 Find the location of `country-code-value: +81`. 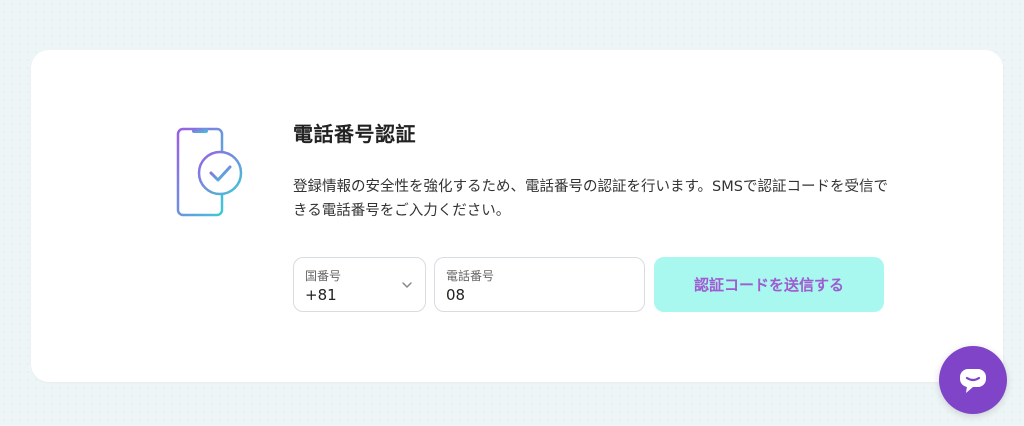

country-code-value: +81 is located at coordinates (321, 295).